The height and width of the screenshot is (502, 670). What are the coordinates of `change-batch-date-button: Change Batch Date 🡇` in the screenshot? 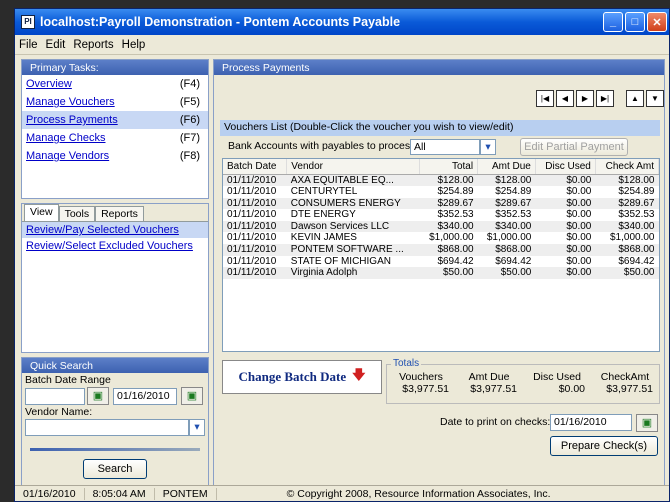 It's located at (302, 377).